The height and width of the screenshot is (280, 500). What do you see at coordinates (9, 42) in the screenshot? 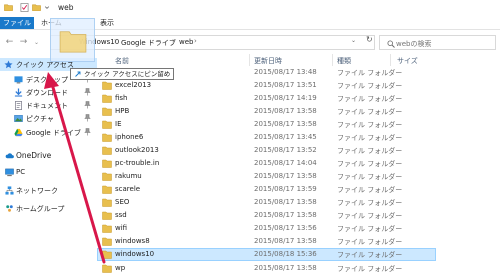
I see `back-arrow-icon: ←` at bounding box center [9, 42].